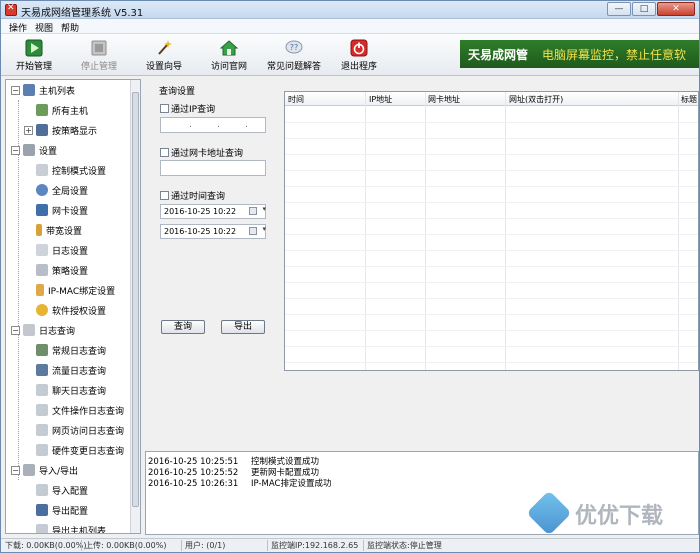  What do you see at coordinates (29, 330) in the screenshot?
I see `log-query-icon` at bounding box center [29, 330].